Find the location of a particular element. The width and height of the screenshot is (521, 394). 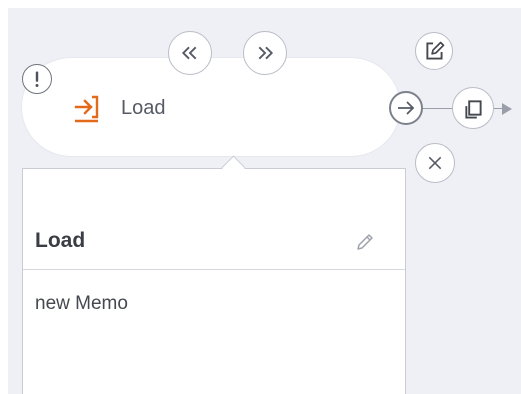

edit-node-button is located at coordinates (434, 51).